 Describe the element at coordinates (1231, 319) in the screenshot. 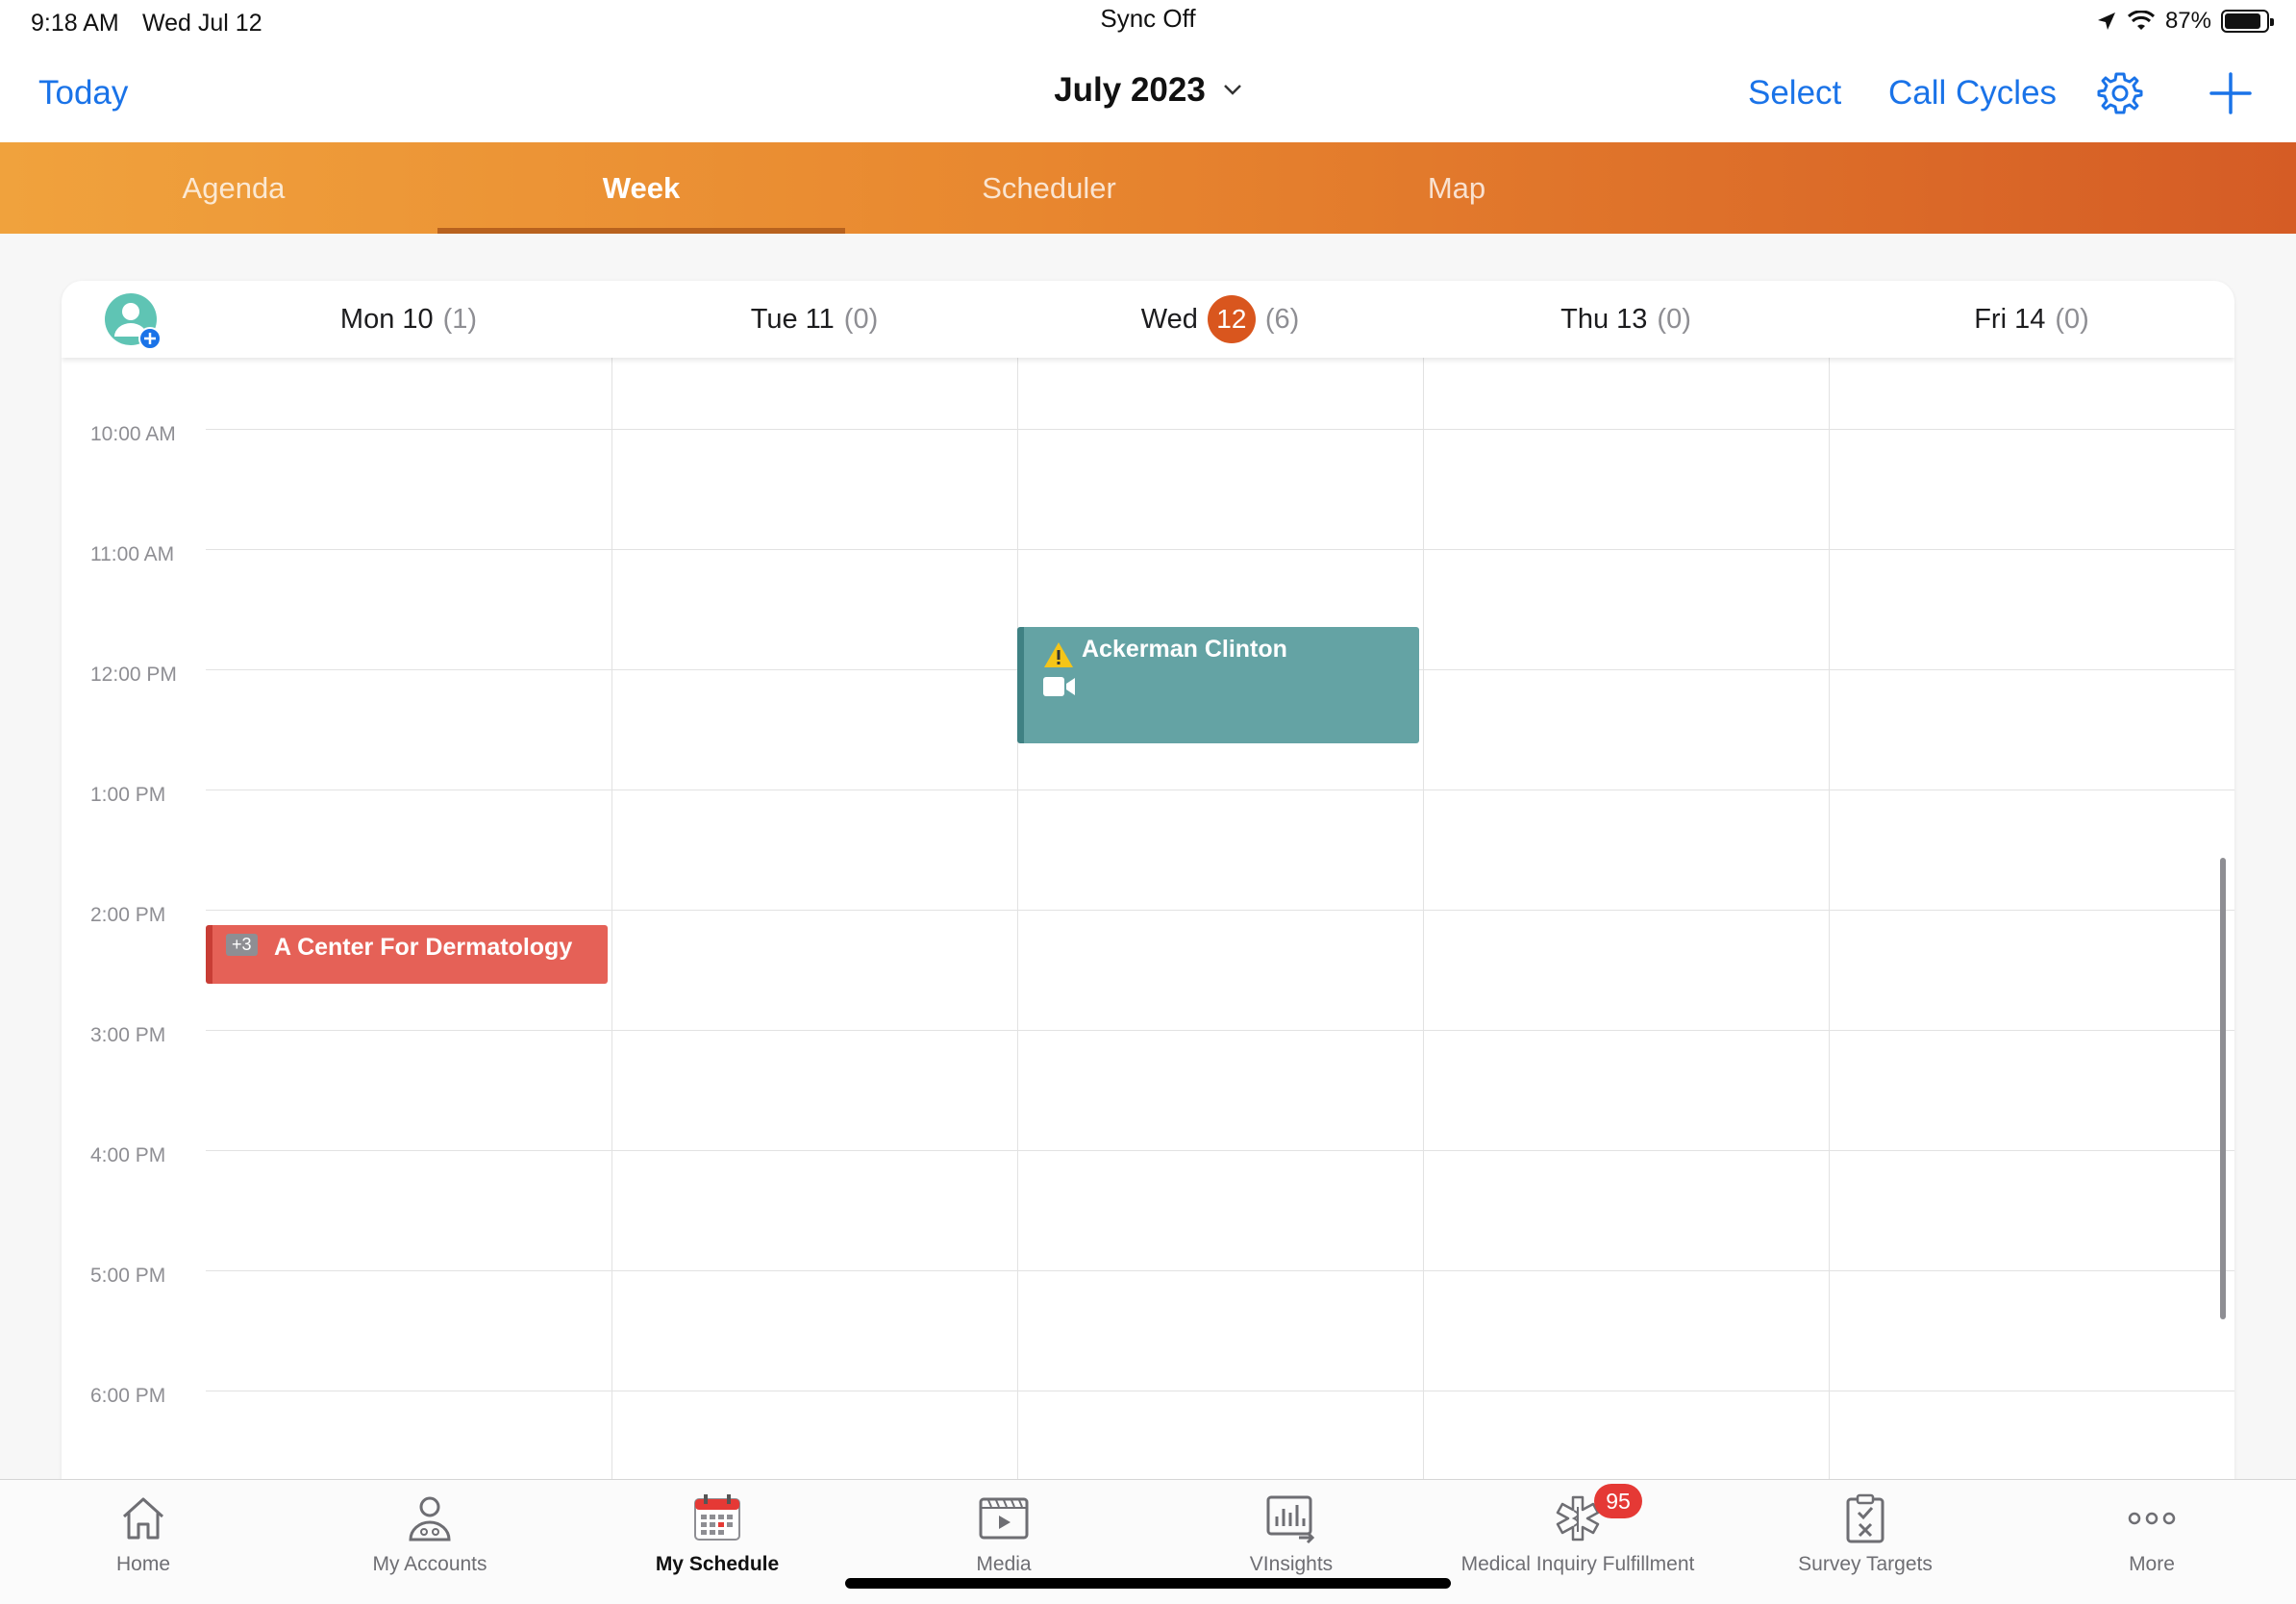

I see `today-badge: 12` at that location.